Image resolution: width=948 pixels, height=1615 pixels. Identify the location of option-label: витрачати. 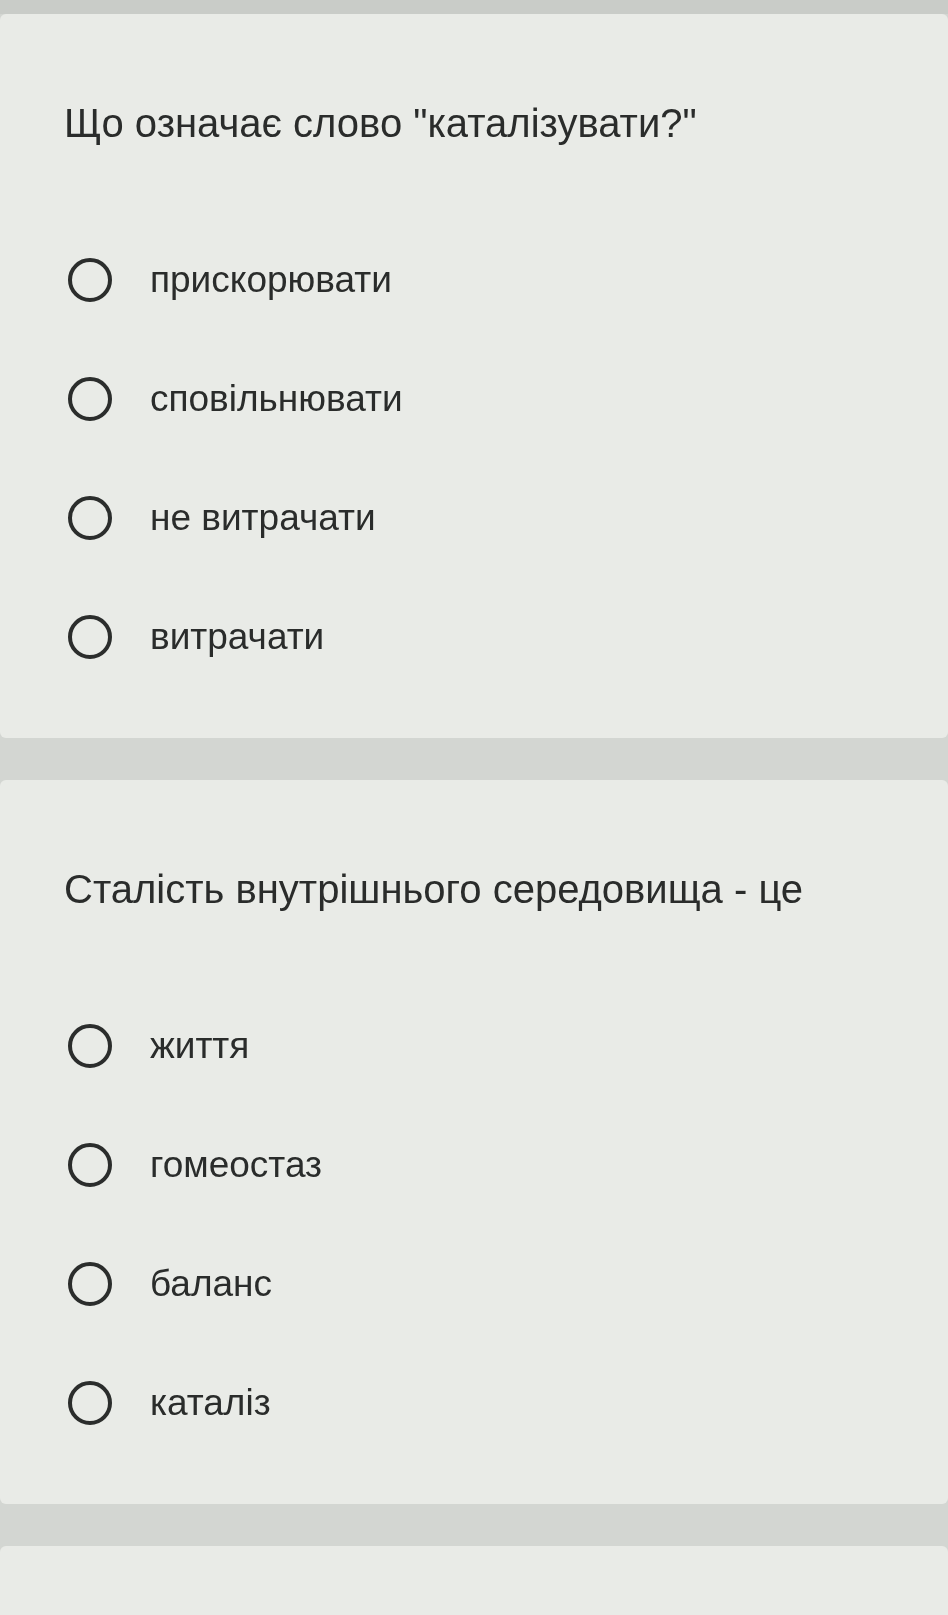
(237, 637).